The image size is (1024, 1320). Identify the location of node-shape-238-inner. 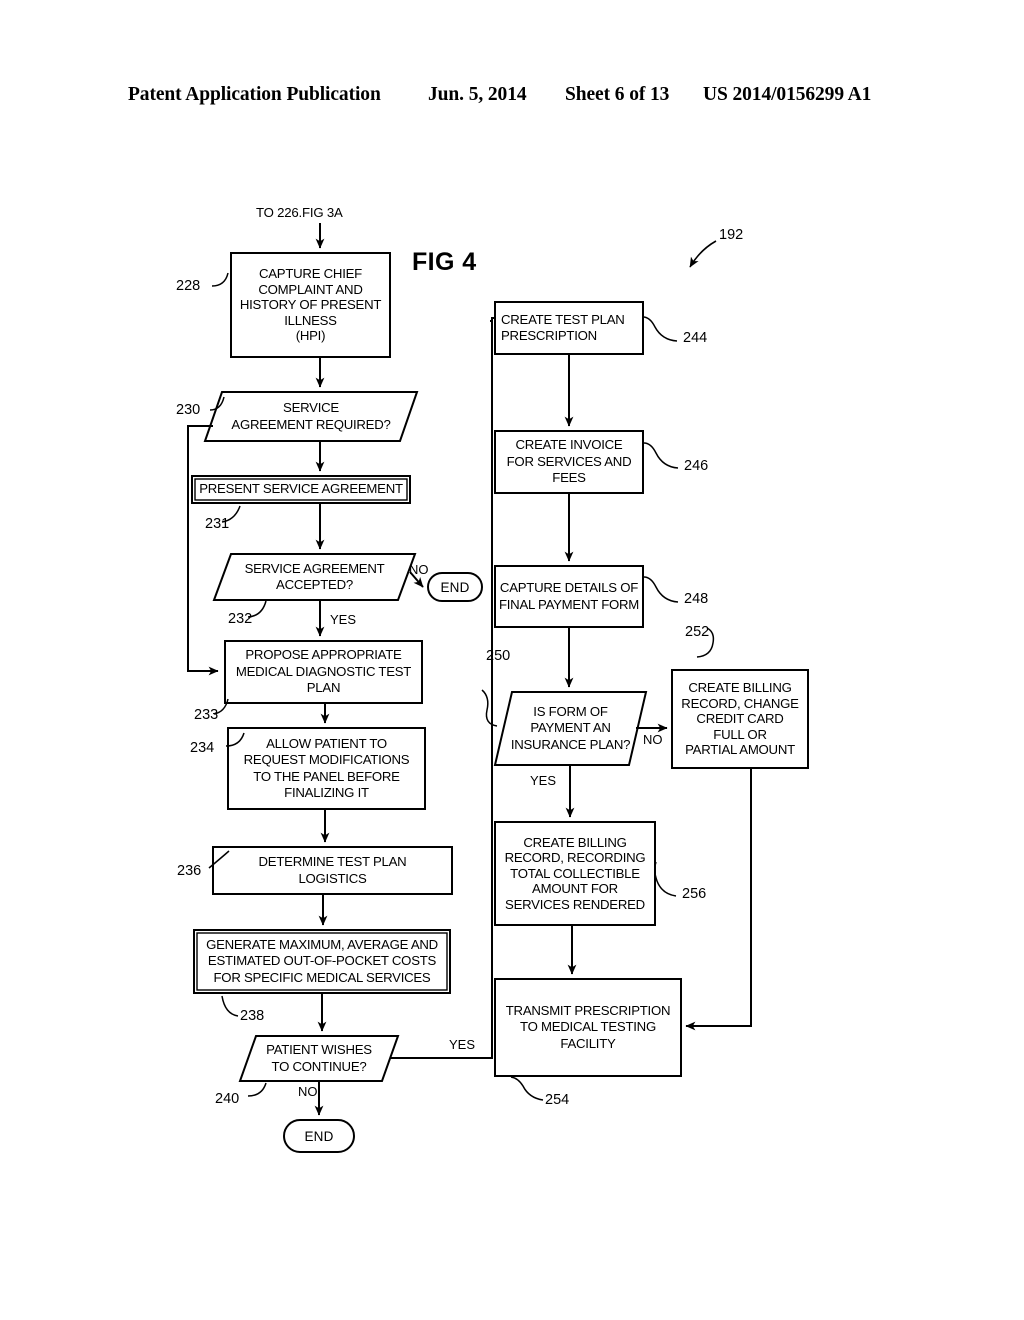
(322, 961).